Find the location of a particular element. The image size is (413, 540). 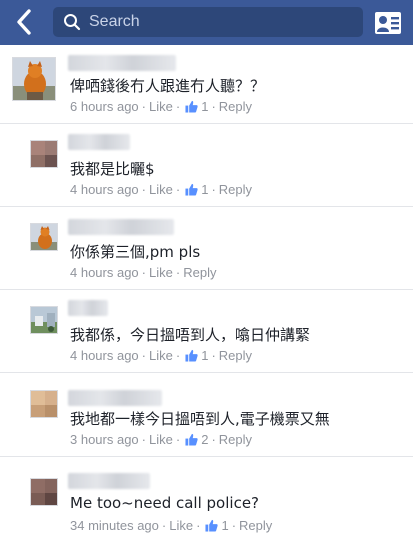

timestamp: 3 hours ago is located at coordinates (104, 439).